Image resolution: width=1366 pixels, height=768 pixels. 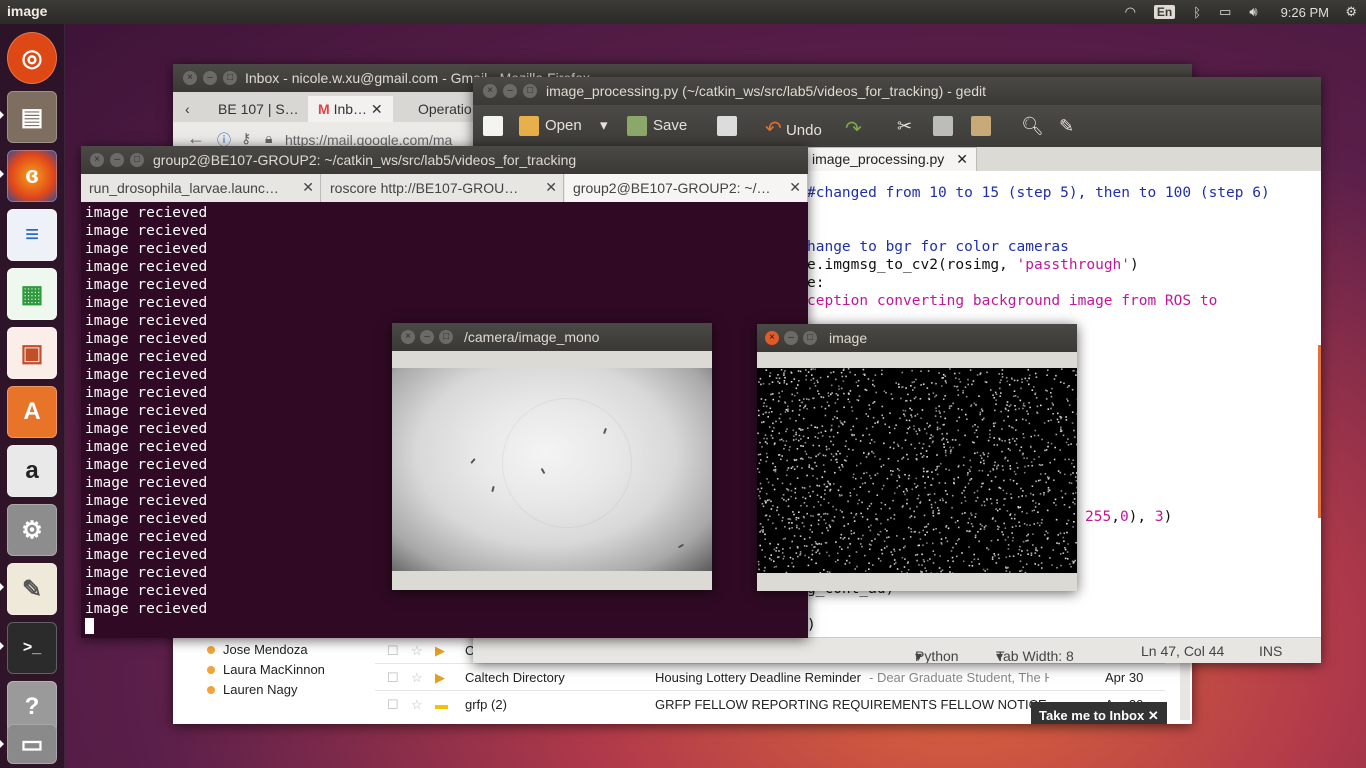 I want to click on chevron-down-icon: ▾, so click(x=1000, y=655).